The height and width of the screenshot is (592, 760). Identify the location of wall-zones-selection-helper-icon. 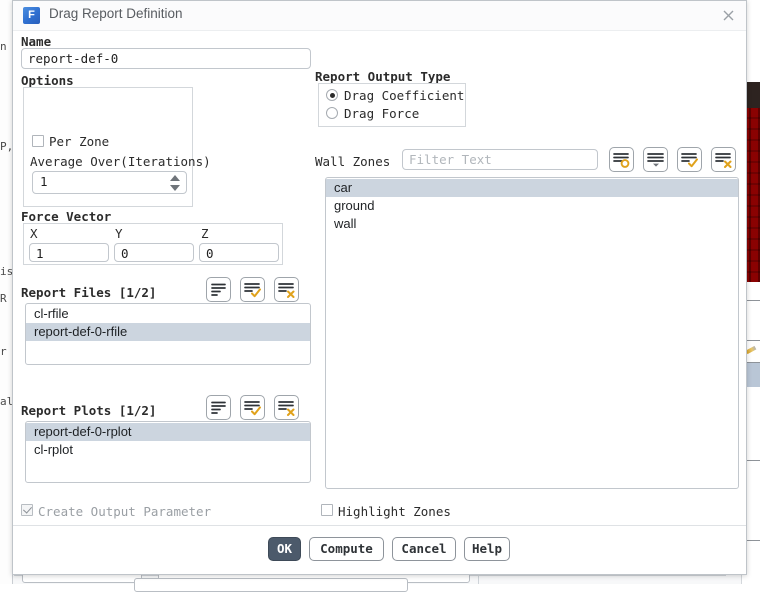
(655, 159).